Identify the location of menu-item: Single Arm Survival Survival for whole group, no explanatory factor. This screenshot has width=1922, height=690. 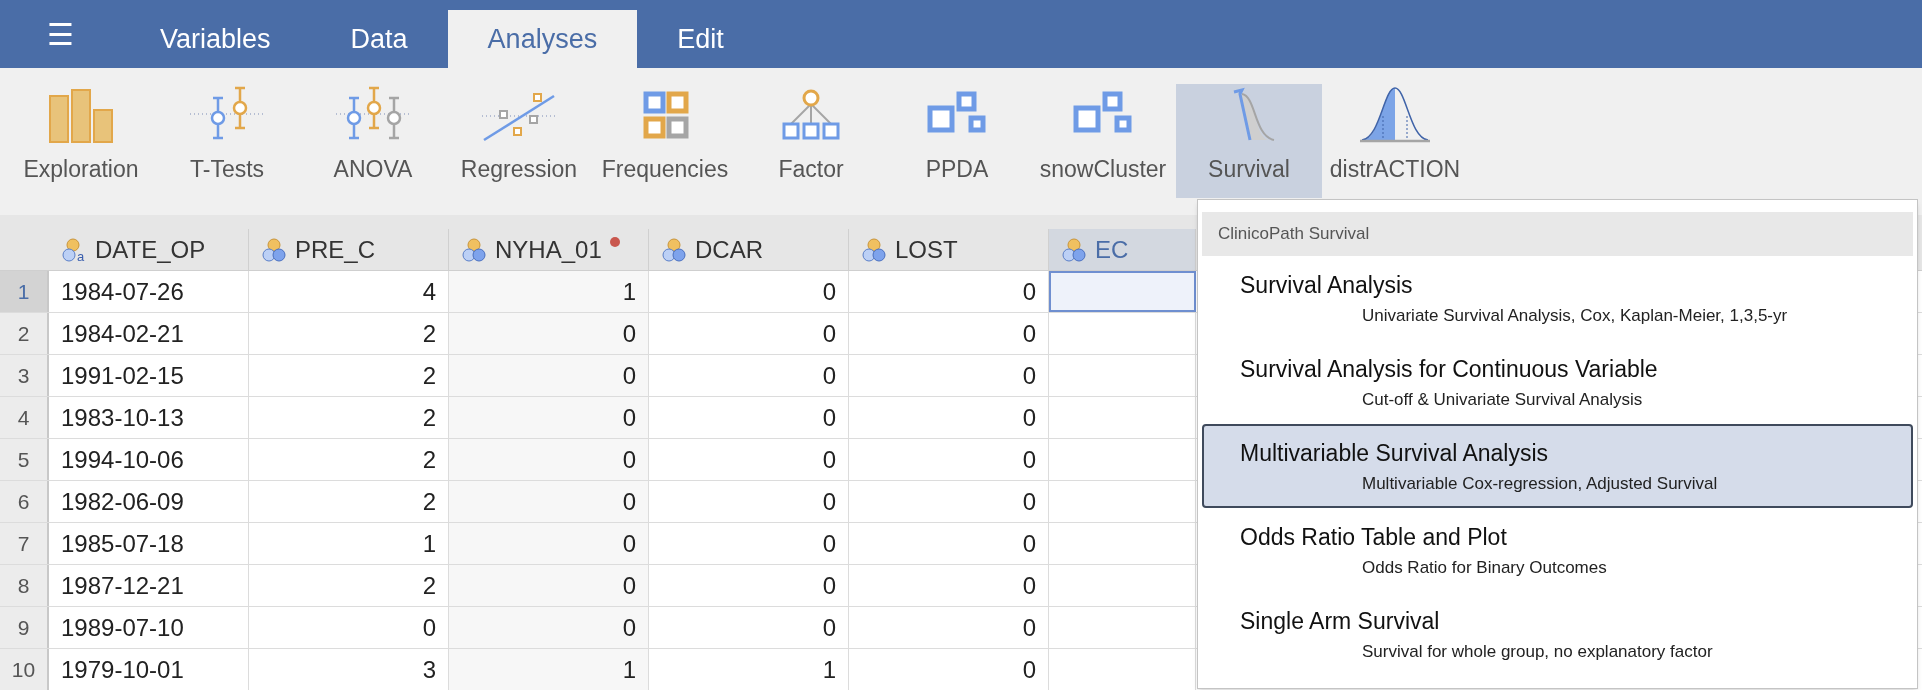
(1557, 634).